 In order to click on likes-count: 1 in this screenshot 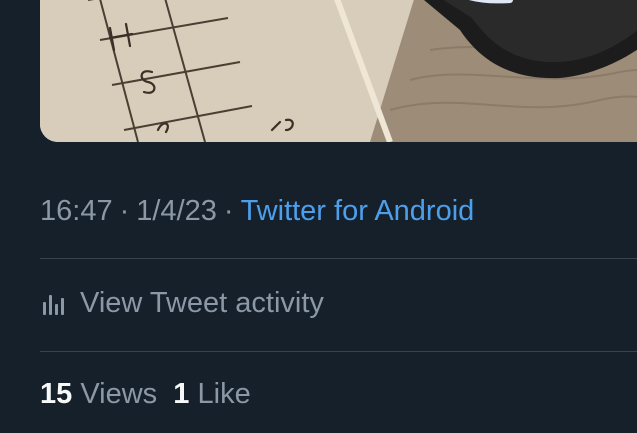, I will do `click(181, 394)`.